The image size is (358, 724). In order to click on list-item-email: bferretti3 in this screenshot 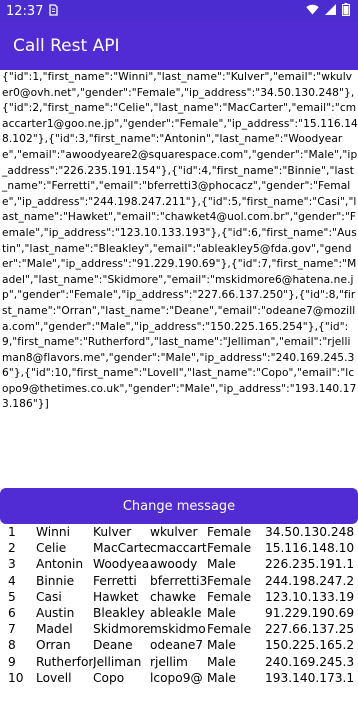, I will do `click(178, 580)`.